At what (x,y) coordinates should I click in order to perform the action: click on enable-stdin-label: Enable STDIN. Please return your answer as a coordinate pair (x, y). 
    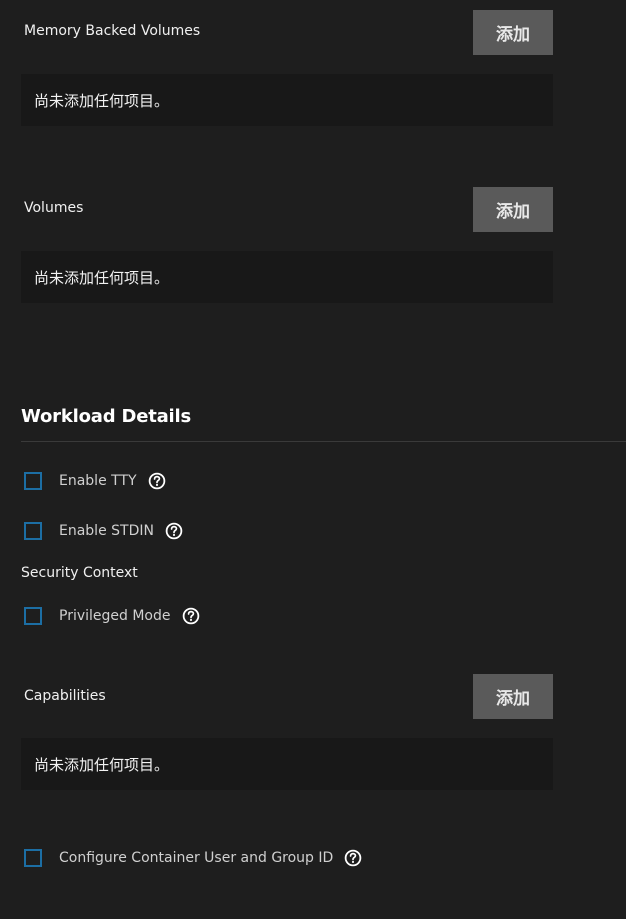
    Looking at the image, I should click on (106, 531).